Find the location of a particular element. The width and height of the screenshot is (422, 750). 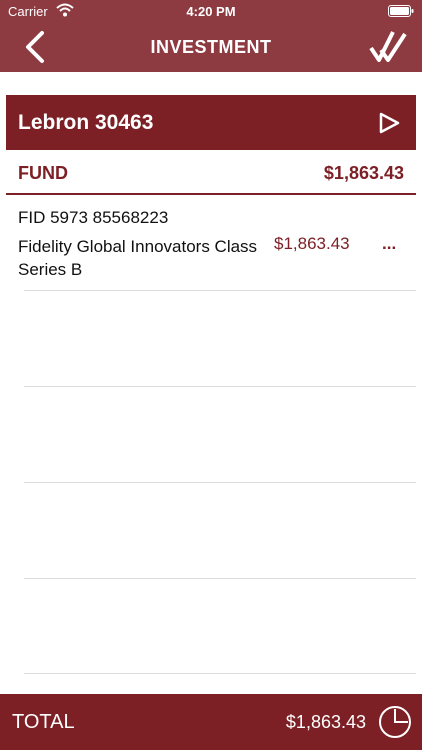

nav-bar: INVESTMENT is located at coordinates (211, 47).